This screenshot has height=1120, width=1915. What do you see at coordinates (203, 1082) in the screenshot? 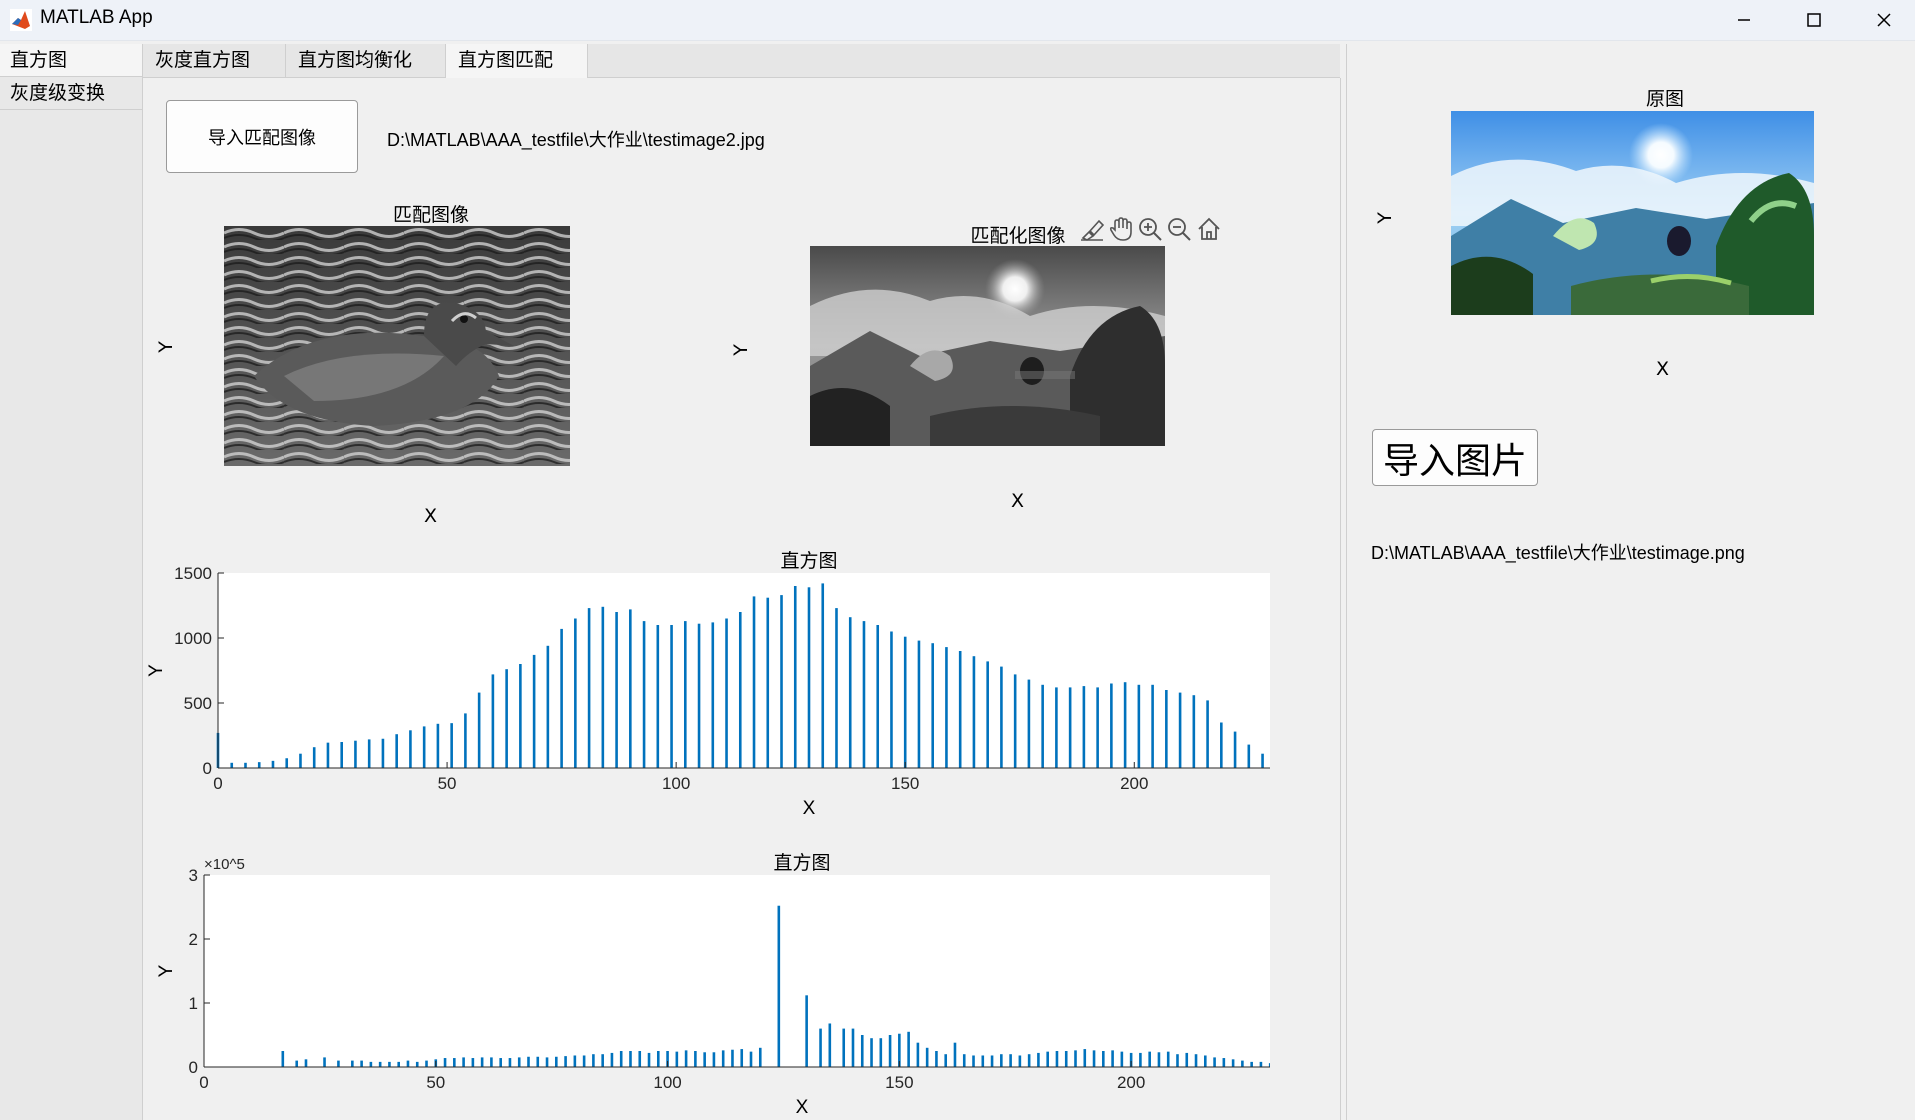
I see `x-tick-label: 0` at bounding box center [203, 1082].